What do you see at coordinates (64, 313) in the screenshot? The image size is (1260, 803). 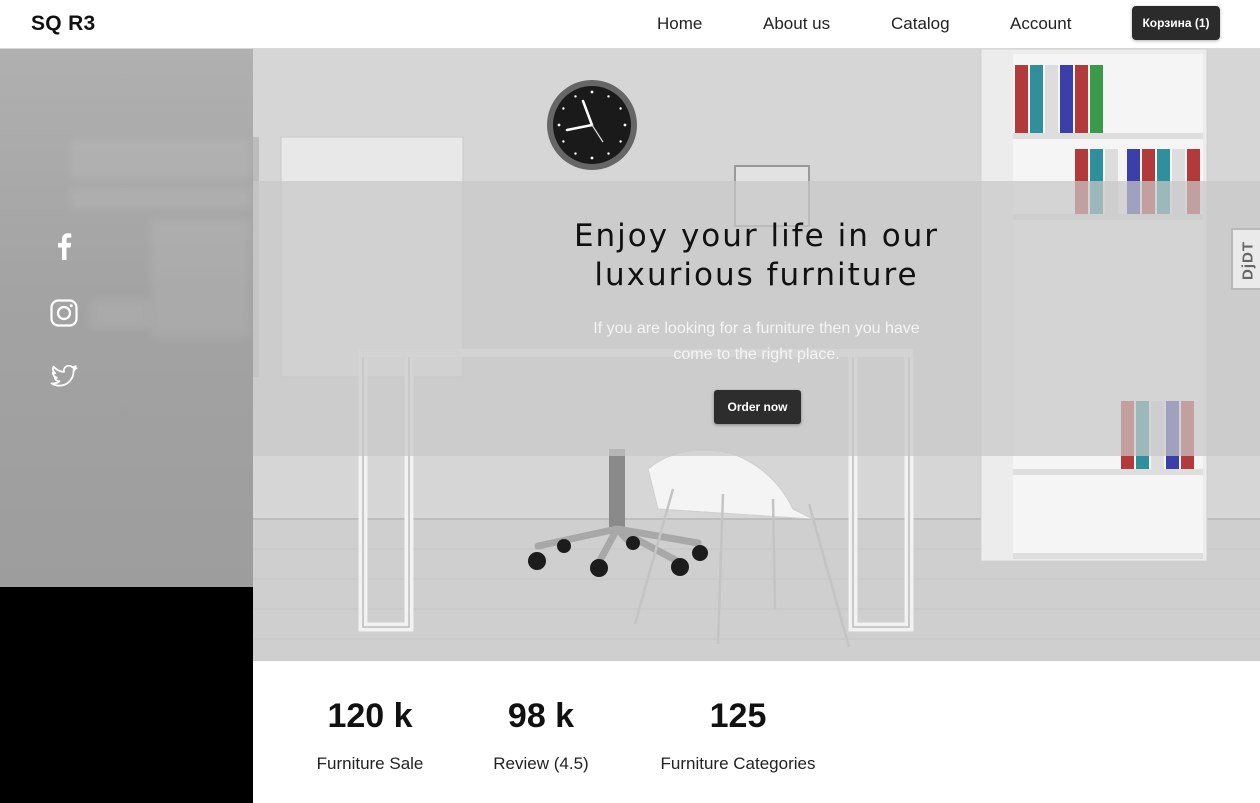 I see `instagram-icon` at bounding box center [64, 313].